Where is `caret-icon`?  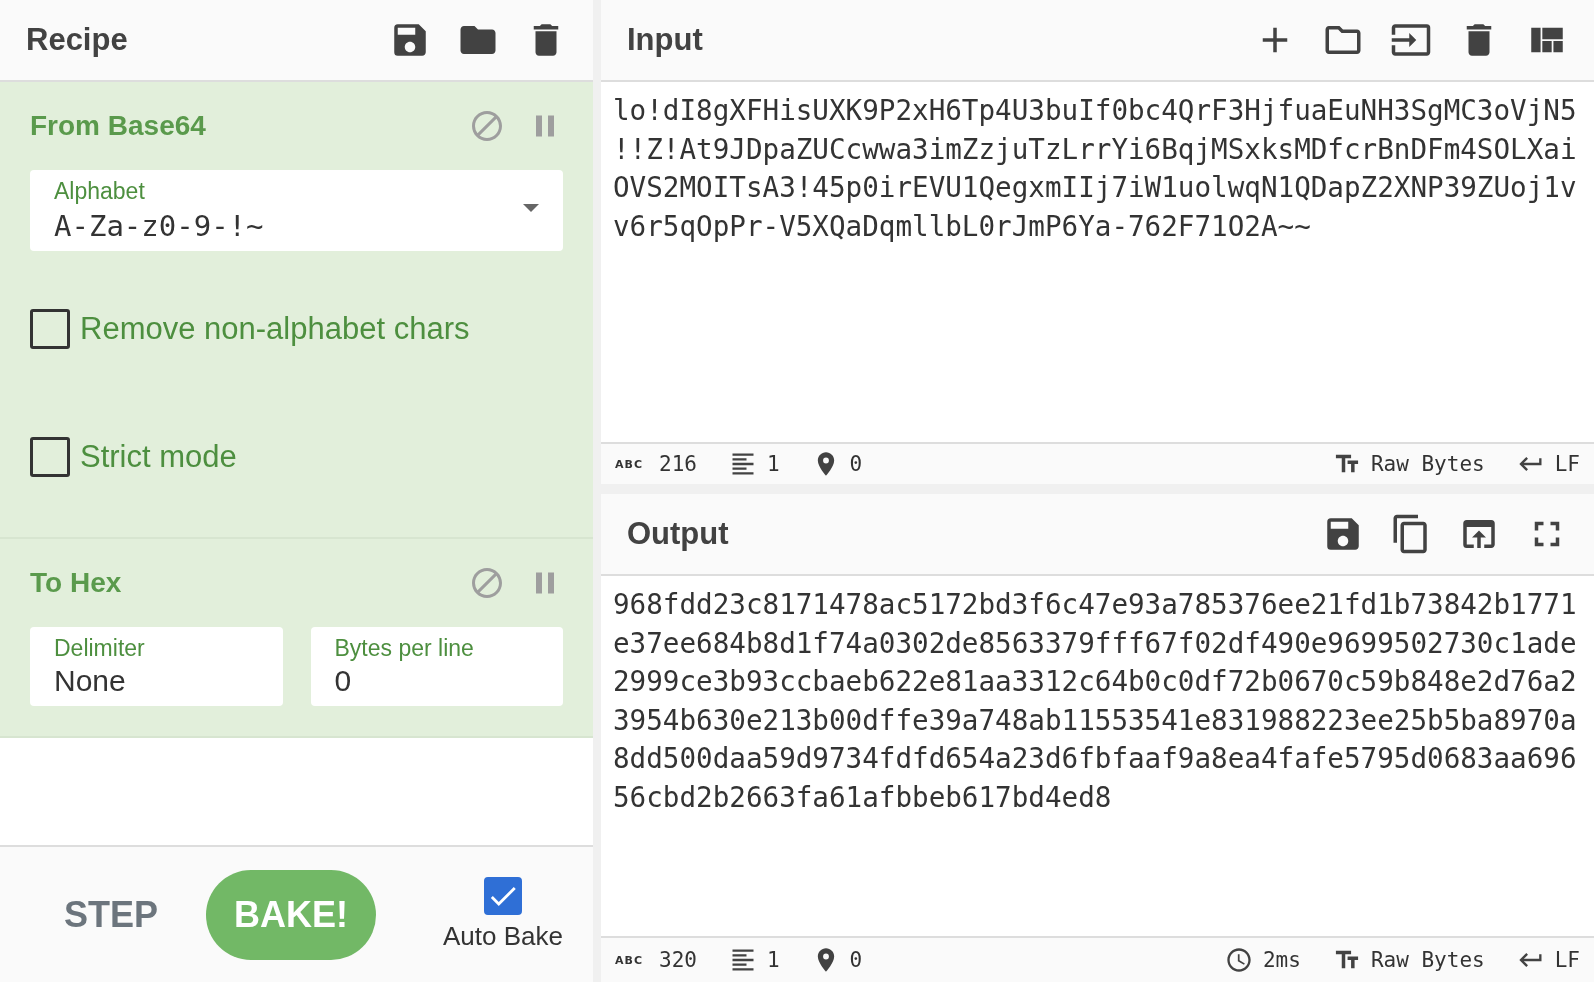
caret-icon is located at coordinates (531, 208).